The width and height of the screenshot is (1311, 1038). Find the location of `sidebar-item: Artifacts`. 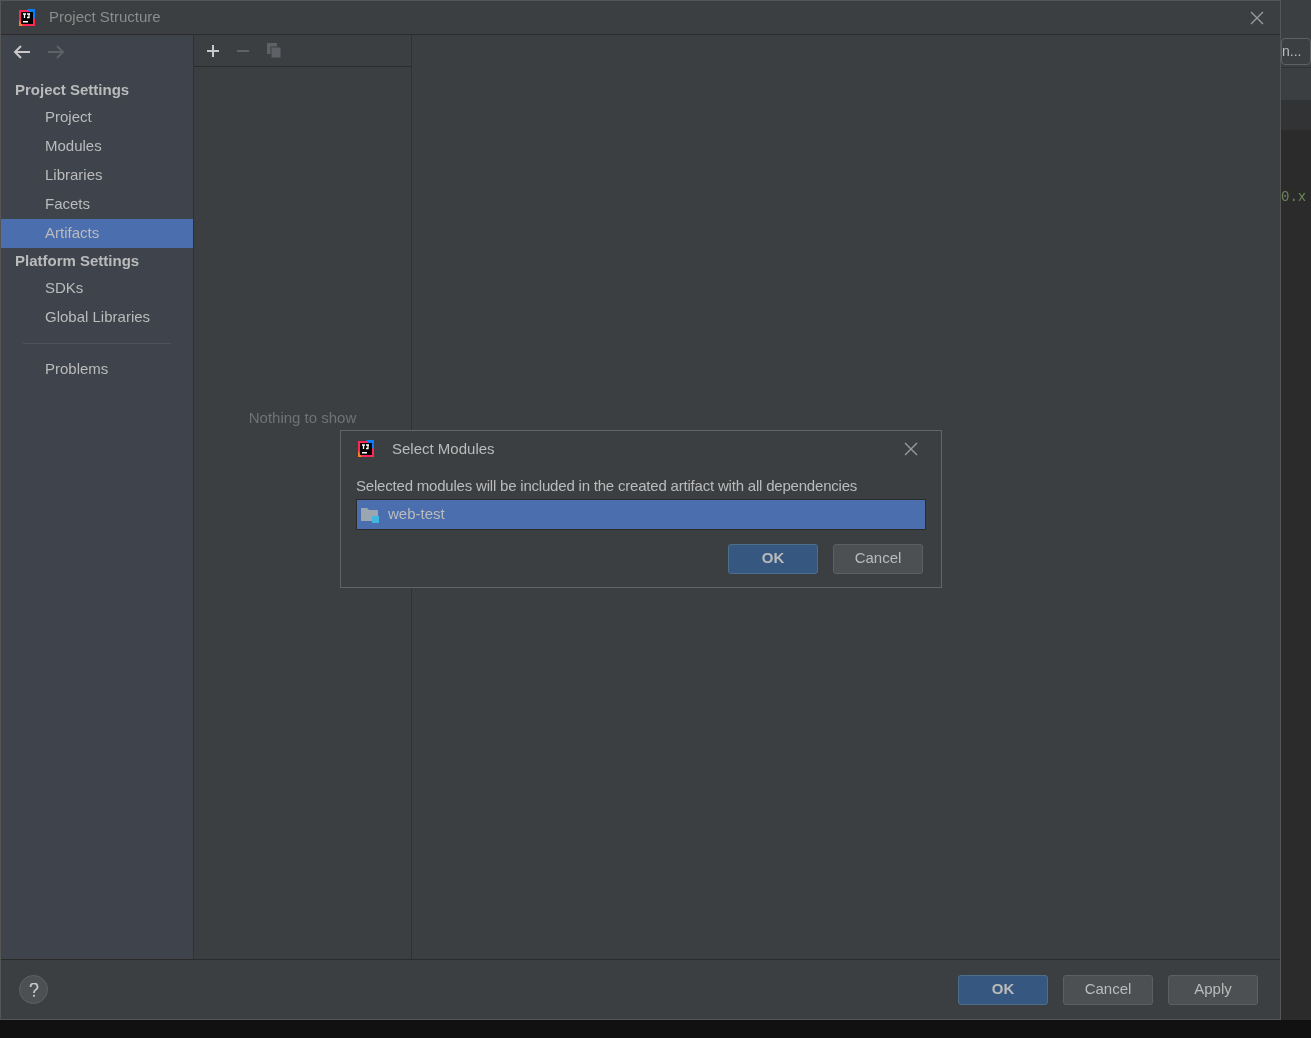

sidebar-item: Artifacts is located at coordinates (97, 233).